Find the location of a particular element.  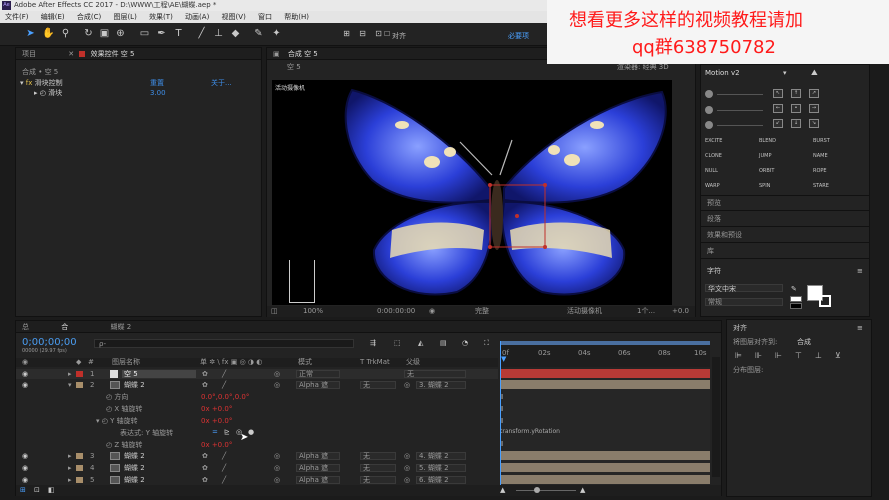

section-library: 库 is located at coordinates (710, 251).